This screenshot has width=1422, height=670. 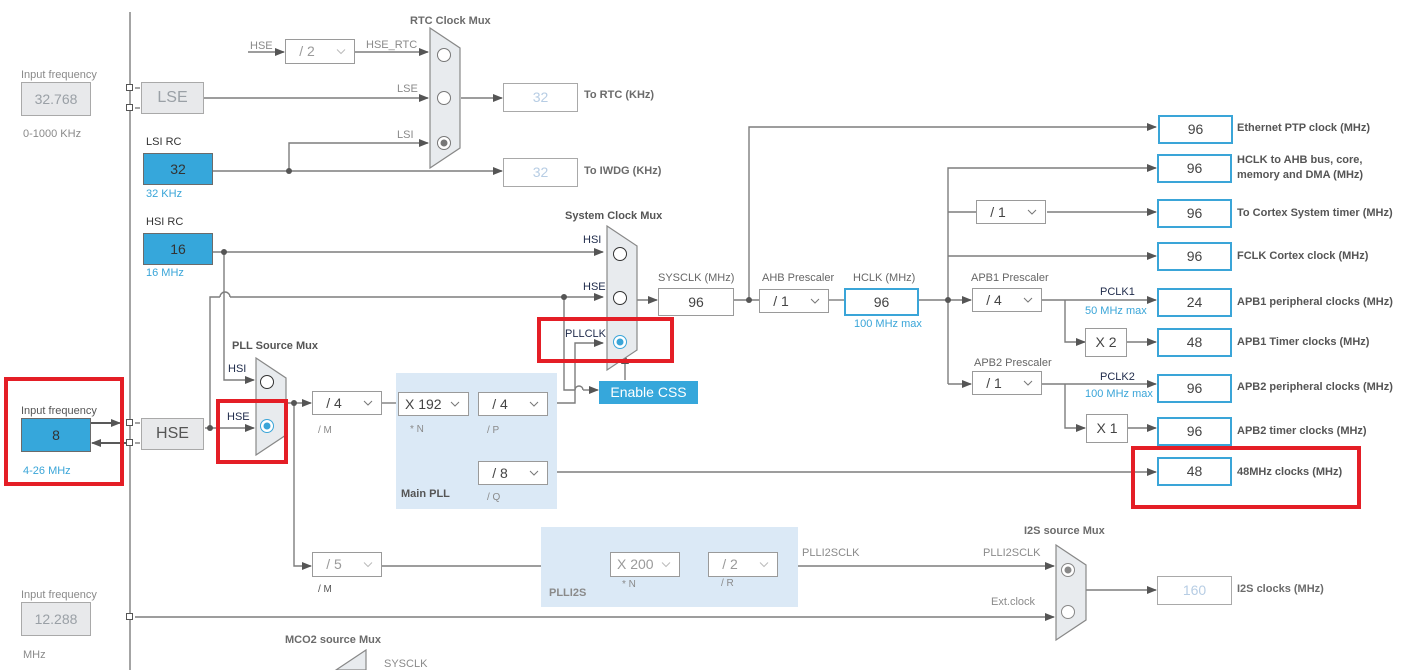 What do you see at coordinates (1280, 589) in the screenshot?
I see `i2s-clock-label: I2S clocks (MHz)` at bounding box center [1280, 589].